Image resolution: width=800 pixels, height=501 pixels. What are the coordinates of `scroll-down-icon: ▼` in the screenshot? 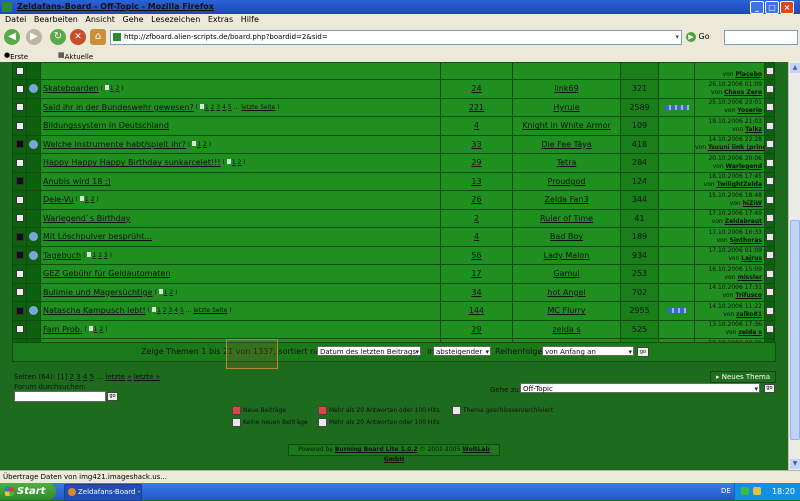 It's located at (795, 464).